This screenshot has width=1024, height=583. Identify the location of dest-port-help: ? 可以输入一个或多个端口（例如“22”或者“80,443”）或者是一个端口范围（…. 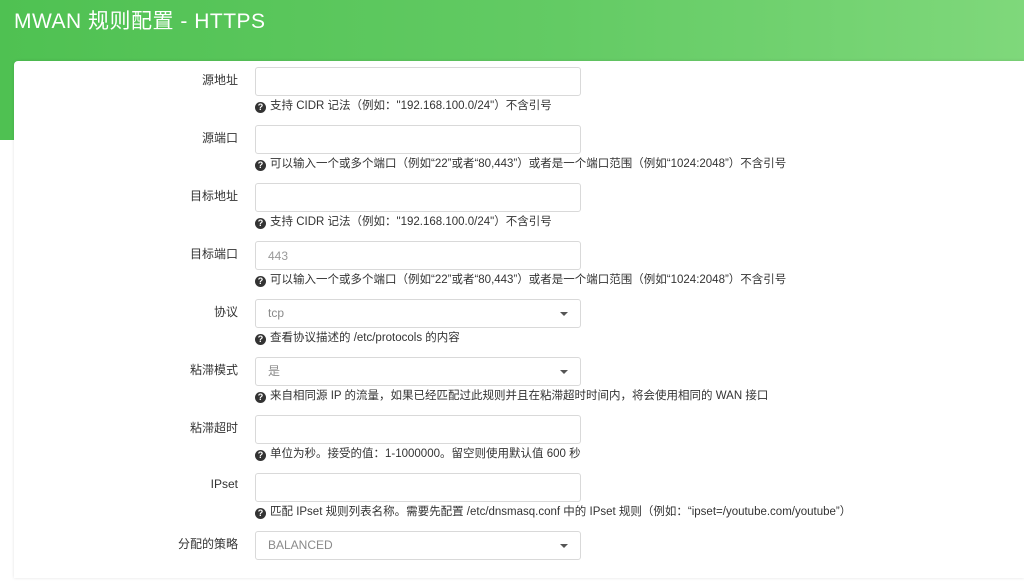
(520, 280).